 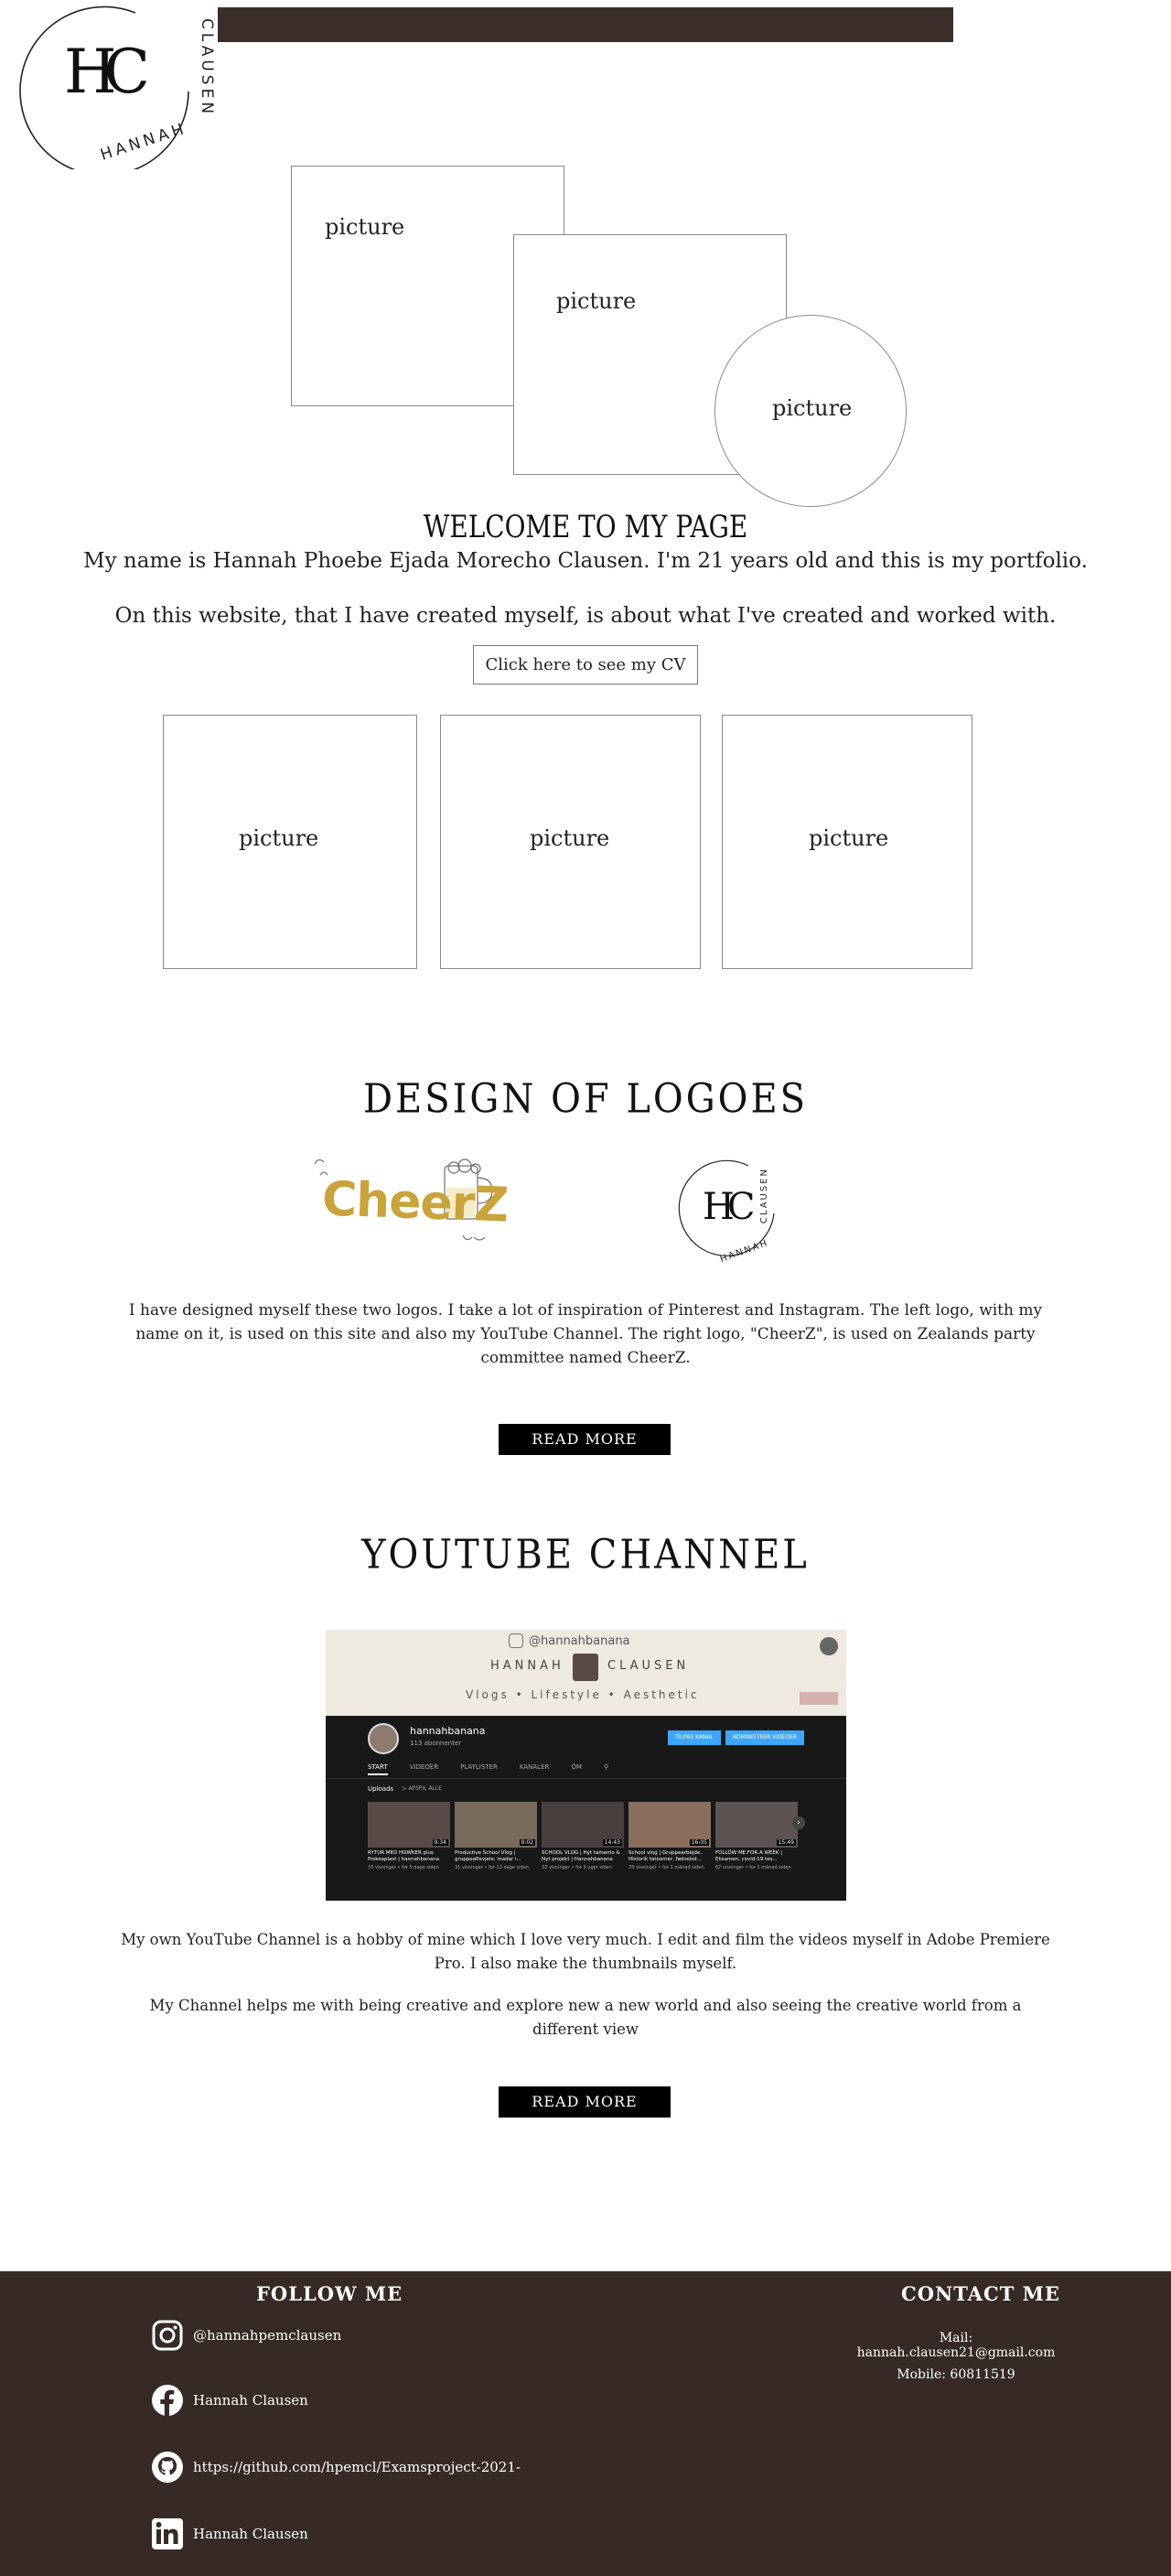 I want to click on yt-video-thumbnail: 9:34, so click(x=409, y=1825).